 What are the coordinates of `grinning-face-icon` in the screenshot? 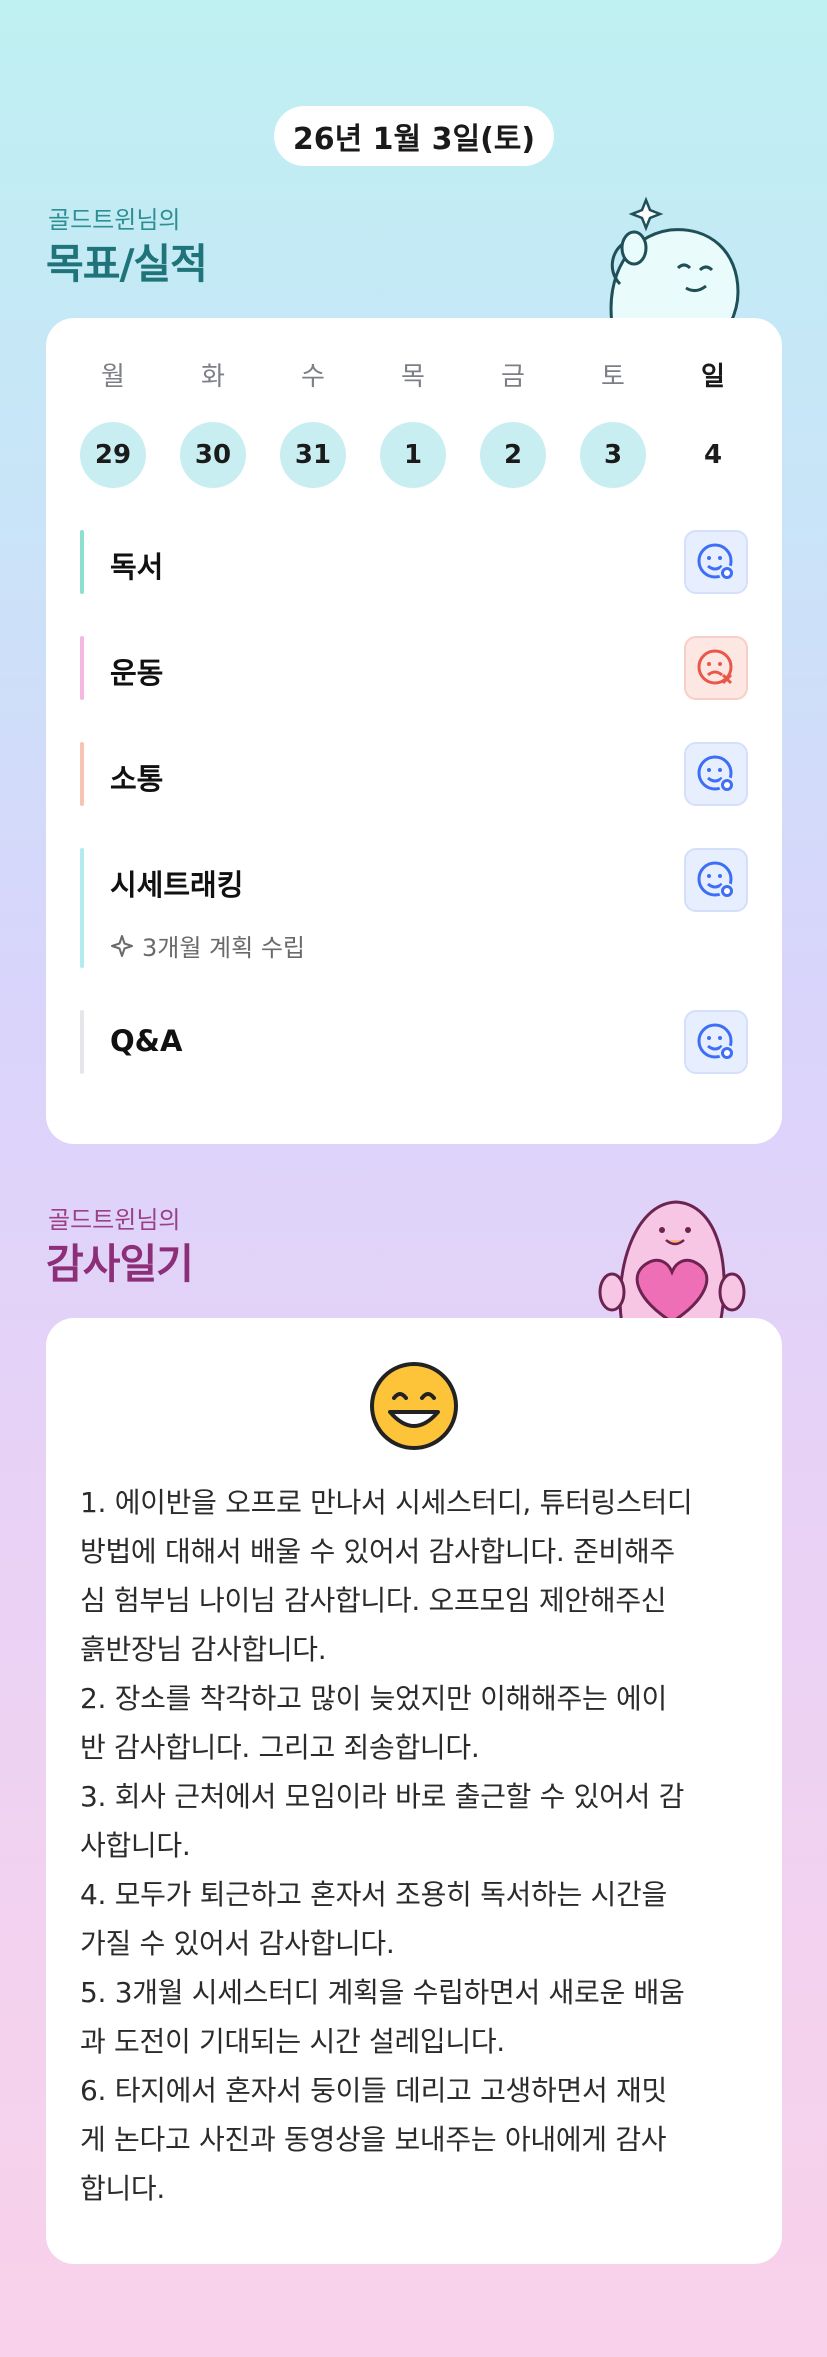 It's located at (414, 1406).